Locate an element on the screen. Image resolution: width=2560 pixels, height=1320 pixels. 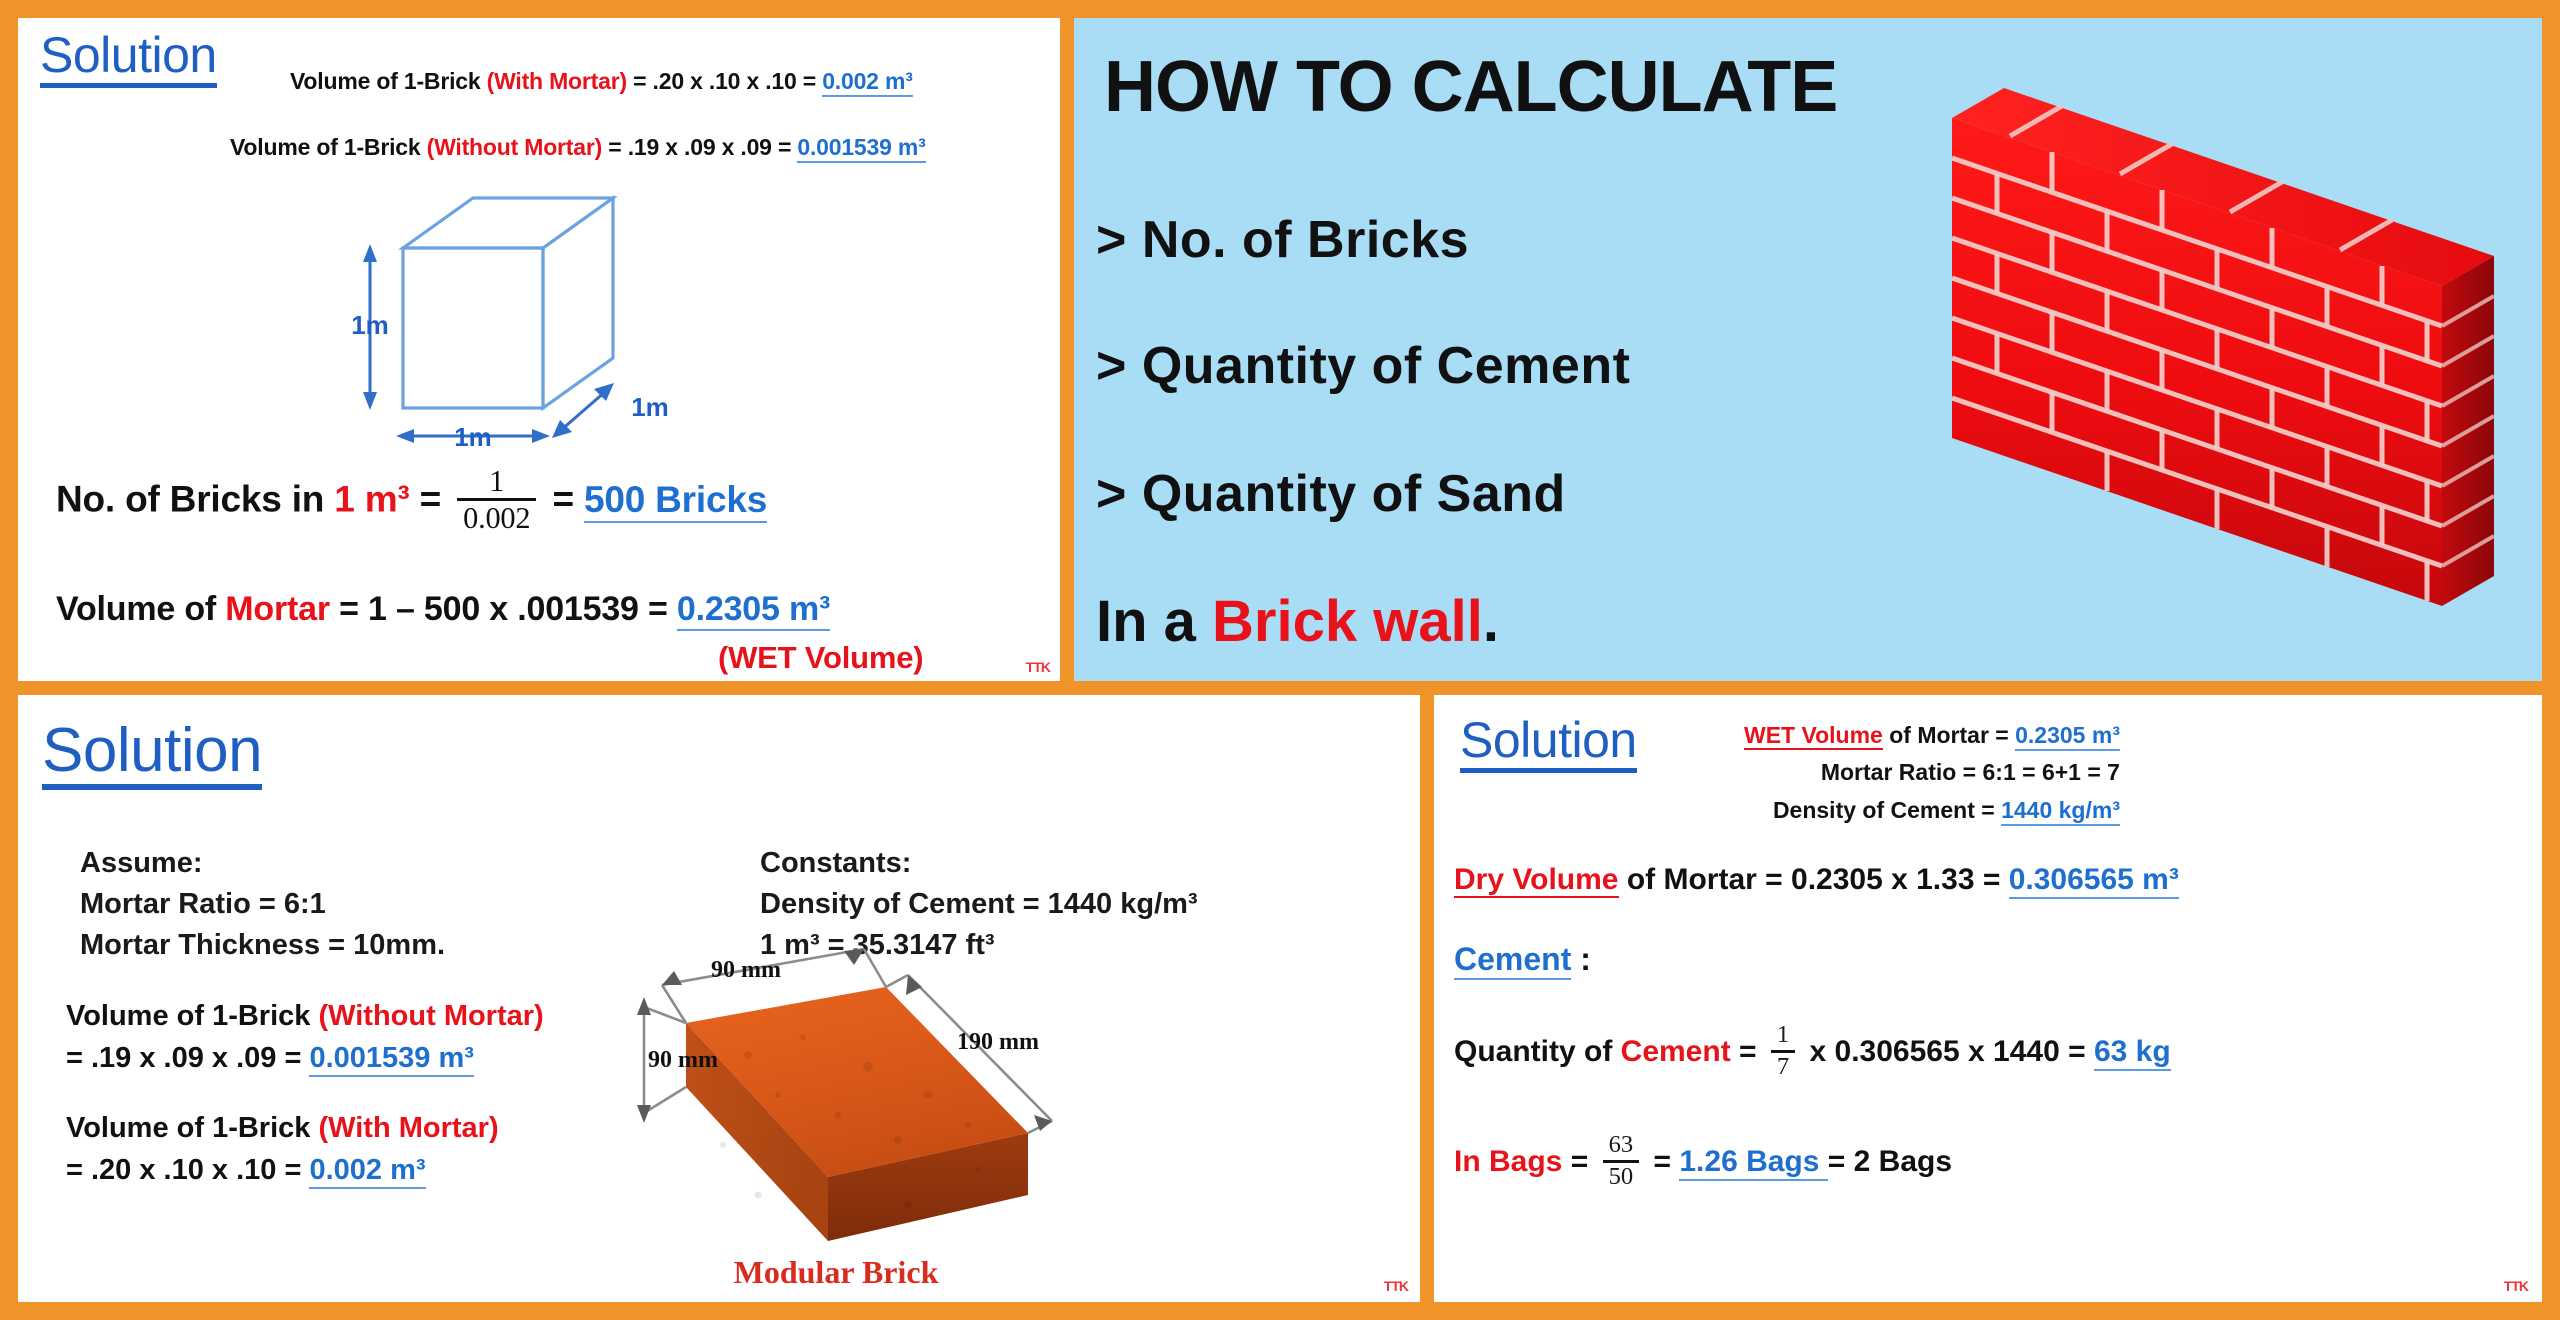
bricks-fraction-denominator: 0.002 is located at coordinates (497, 516).